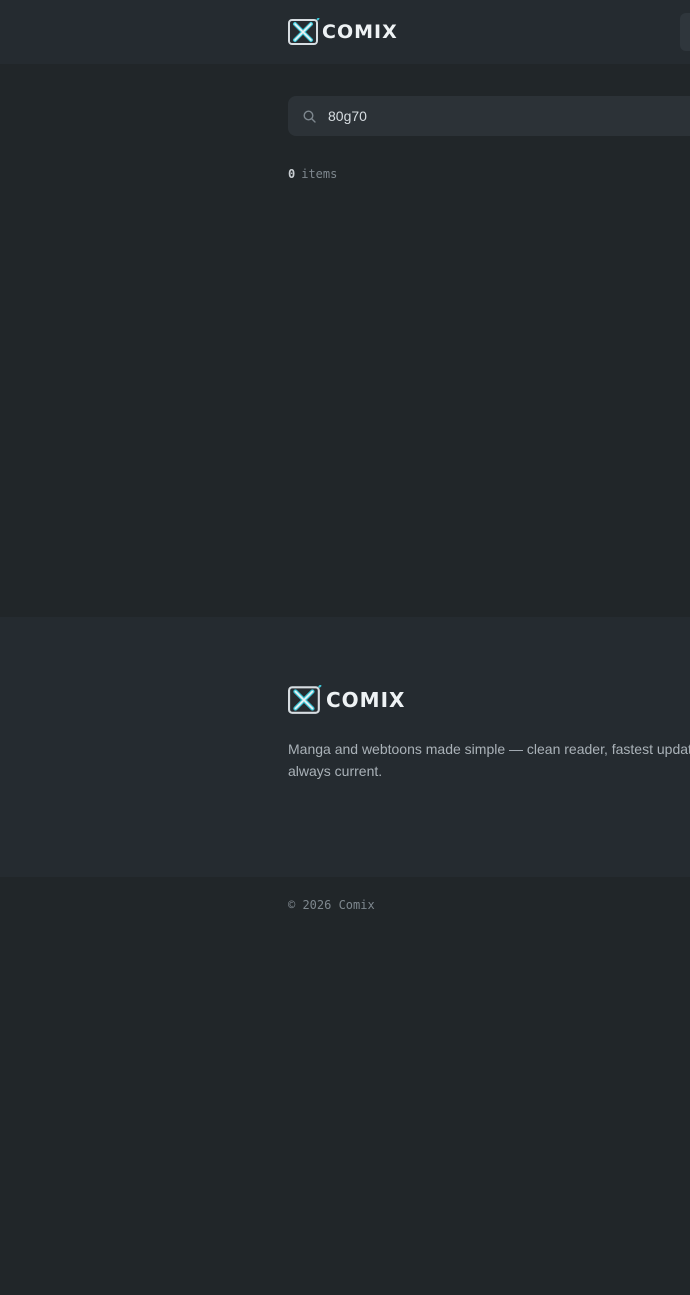 The width and height of the screenshot is (690, 1295). Describe the element at coordinates (319, 174) in the screenshot. I see `results-count-label: items` at that location.